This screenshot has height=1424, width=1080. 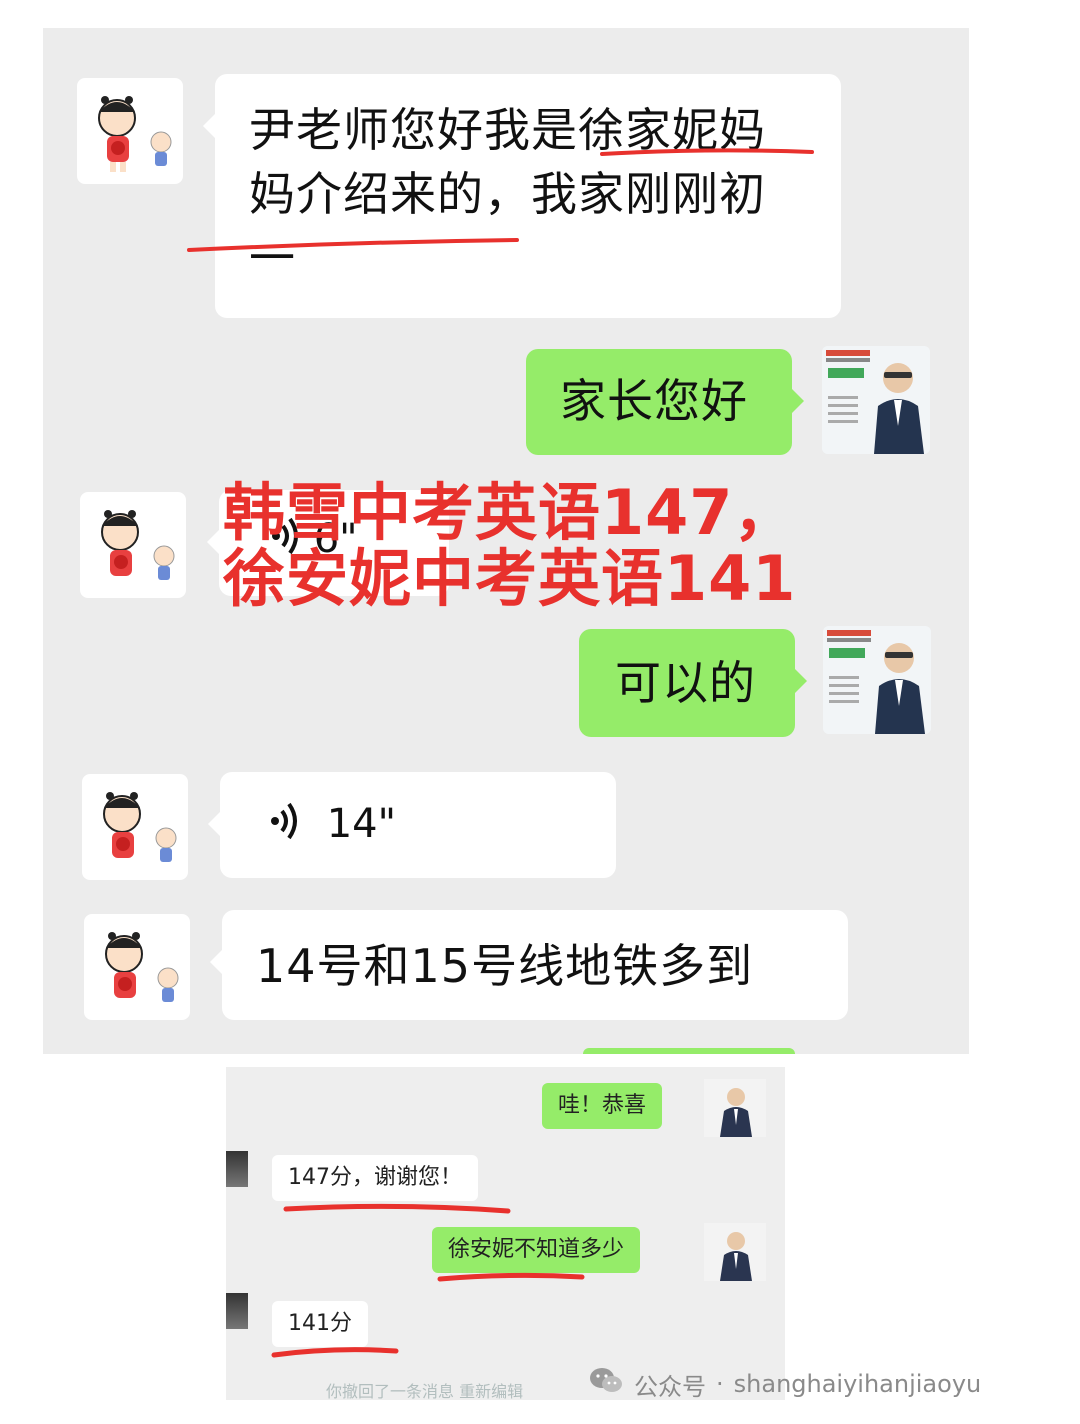 I want to click on score-annotation-line-2: 徐安妮中考英语141, so click(x=510, y=578).